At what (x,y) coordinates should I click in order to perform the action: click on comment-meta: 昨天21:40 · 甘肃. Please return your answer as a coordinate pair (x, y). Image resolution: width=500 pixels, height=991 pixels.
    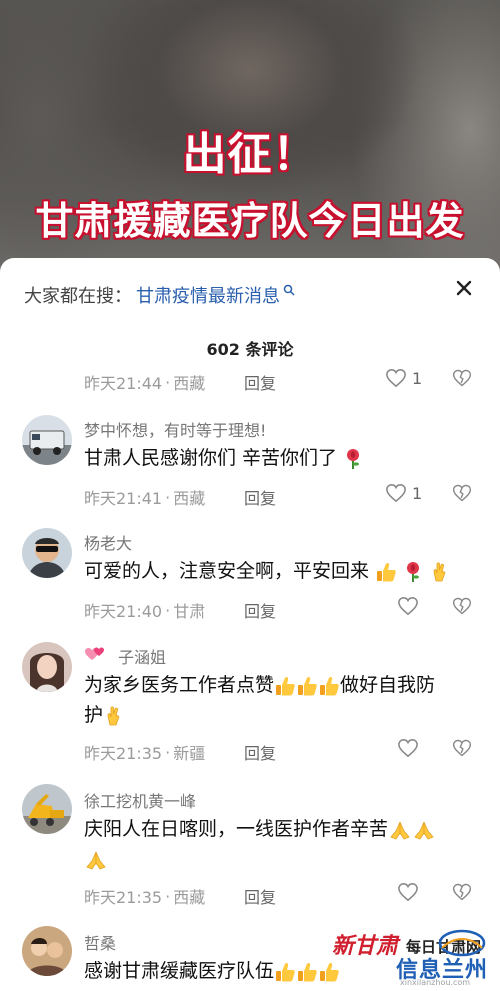
    Looking at the image, I should click on (144, 610).